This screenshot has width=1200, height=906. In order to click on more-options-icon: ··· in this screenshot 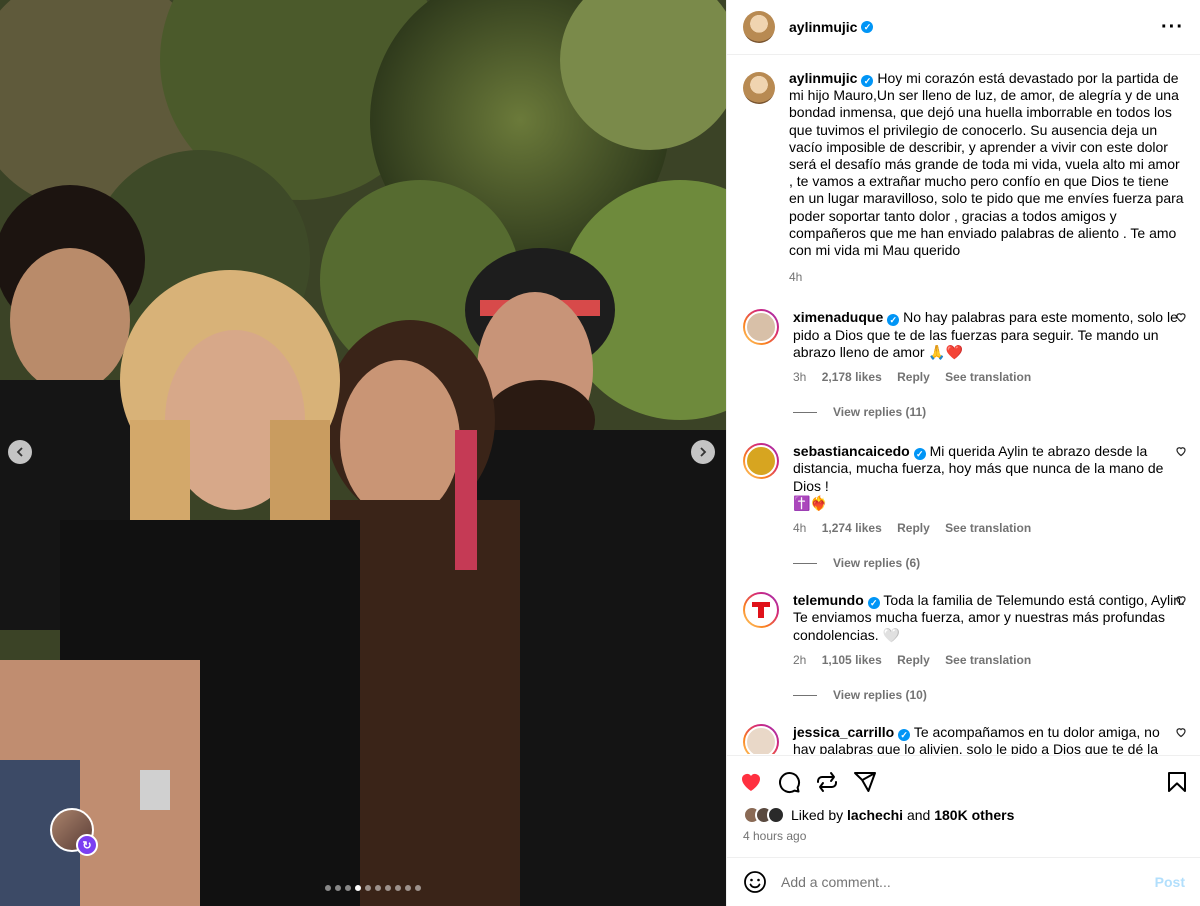, I will do `click(1172, 27)`.